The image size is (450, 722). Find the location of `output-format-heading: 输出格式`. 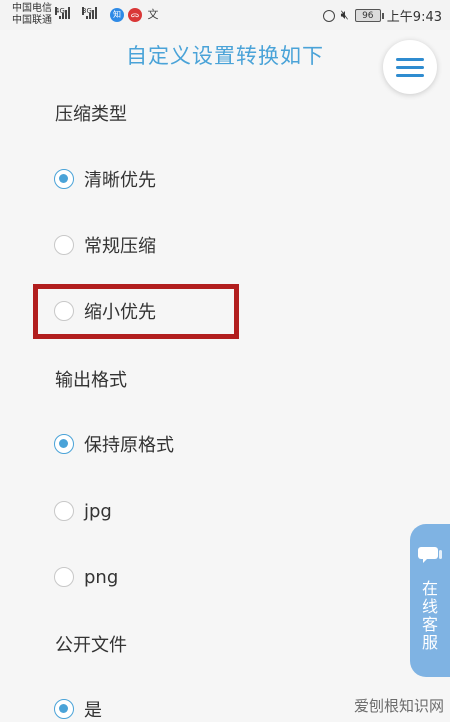

output-format-heading: 输出格式 is located at coordinates (91, 380).